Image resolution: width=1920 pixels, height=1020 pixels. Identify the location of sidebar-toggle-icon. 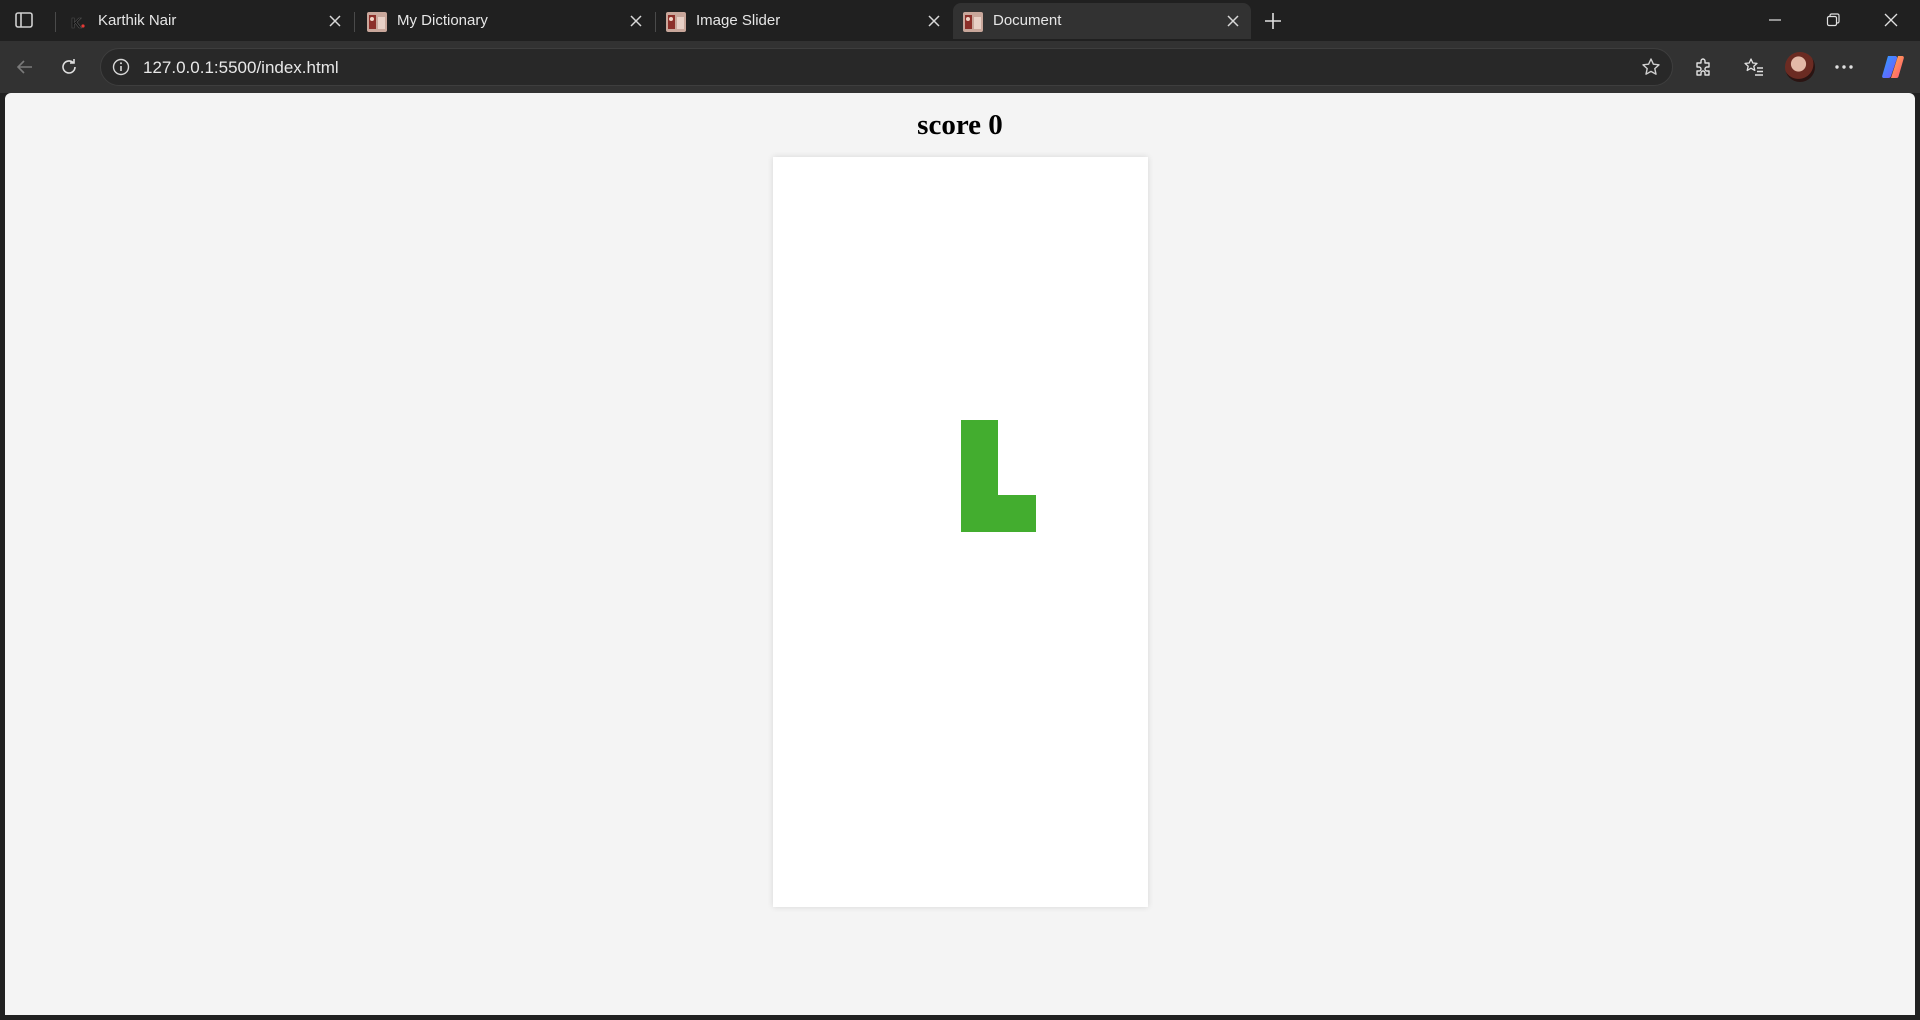
(24, 20).